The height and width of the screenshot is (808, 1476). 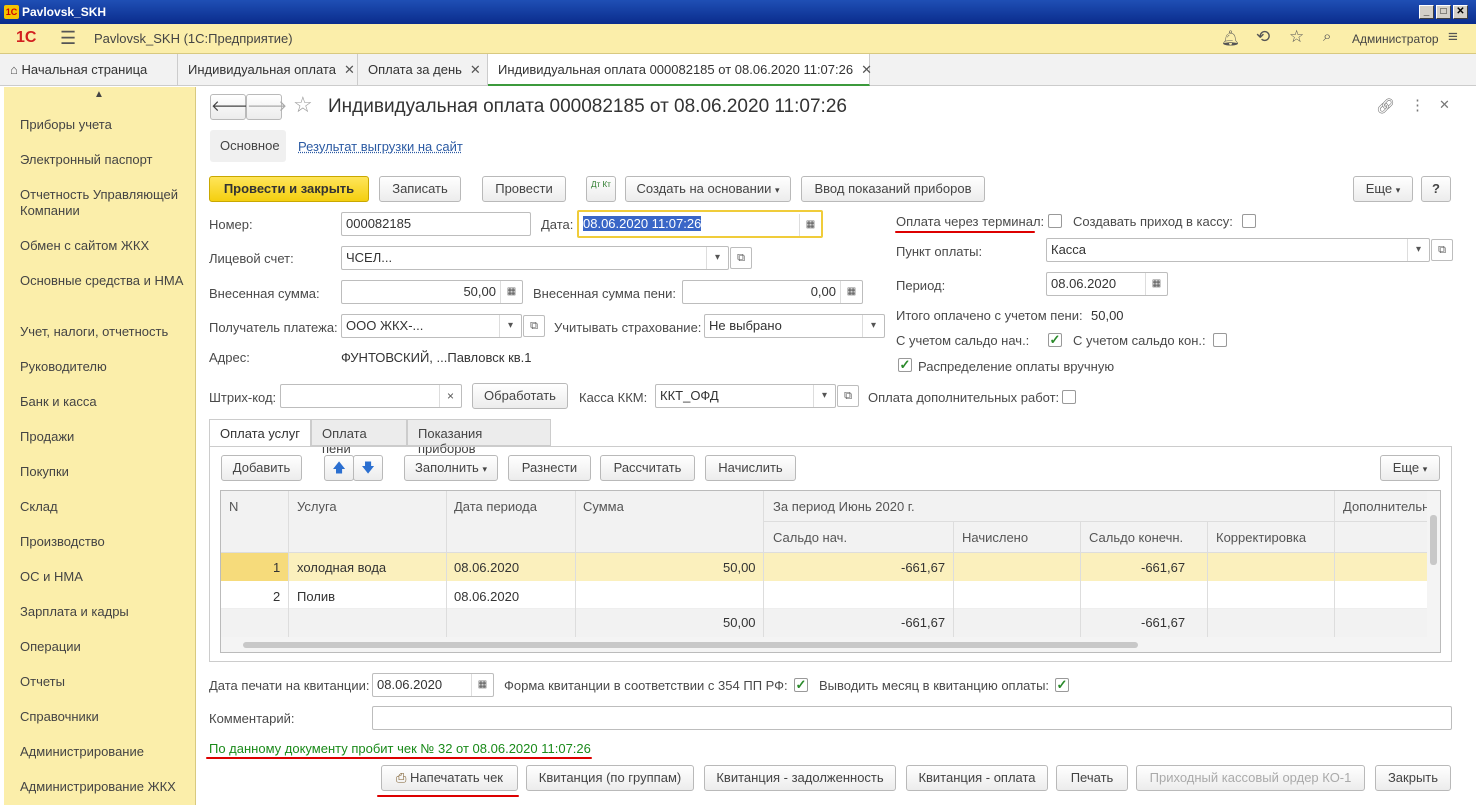 What do you see at coordinates (1069, 397) in the screenshot?
I see `extra-works-checkbox` at bounding box center [1069, 397].